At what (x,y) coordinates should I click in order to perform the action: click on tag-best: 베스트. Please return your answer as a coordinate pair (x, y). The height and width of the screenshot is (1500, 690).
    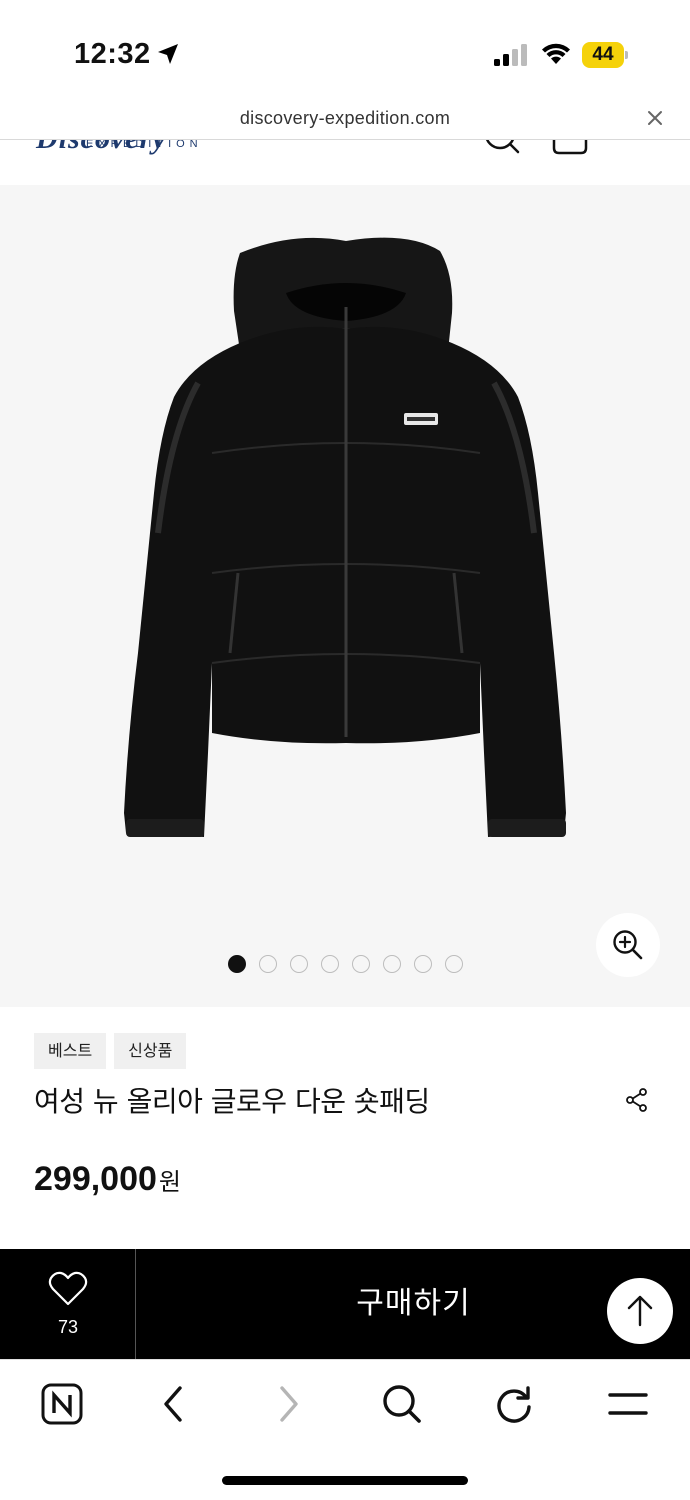
    Looking at the image, I should click on (70, 1051).